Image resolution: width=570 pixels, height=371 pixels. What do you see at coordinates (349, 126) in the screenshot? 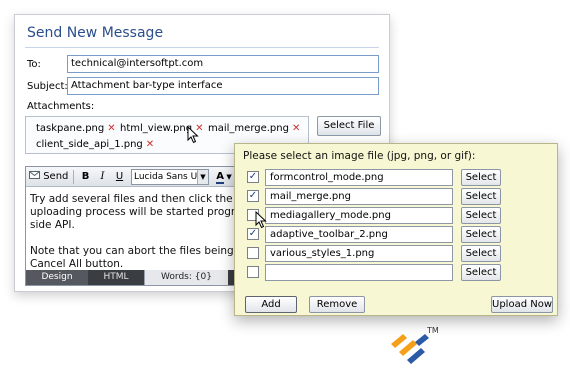
I see `select-file-button: Select File` at bounding box center [349, 126].